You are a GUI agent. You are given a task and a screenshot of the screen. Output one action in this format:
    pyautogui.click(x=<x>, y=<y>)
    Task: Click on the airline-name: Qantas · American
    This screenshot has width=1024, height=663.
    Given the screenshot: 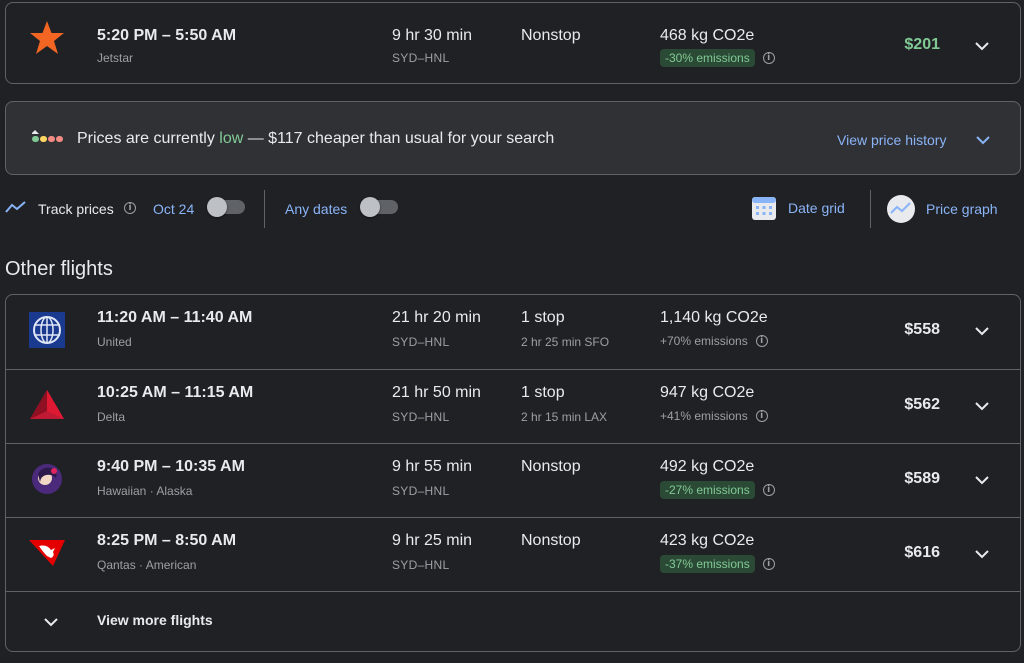 What is the action you would take?
    pyautogui.click(x=147, y=565)
    